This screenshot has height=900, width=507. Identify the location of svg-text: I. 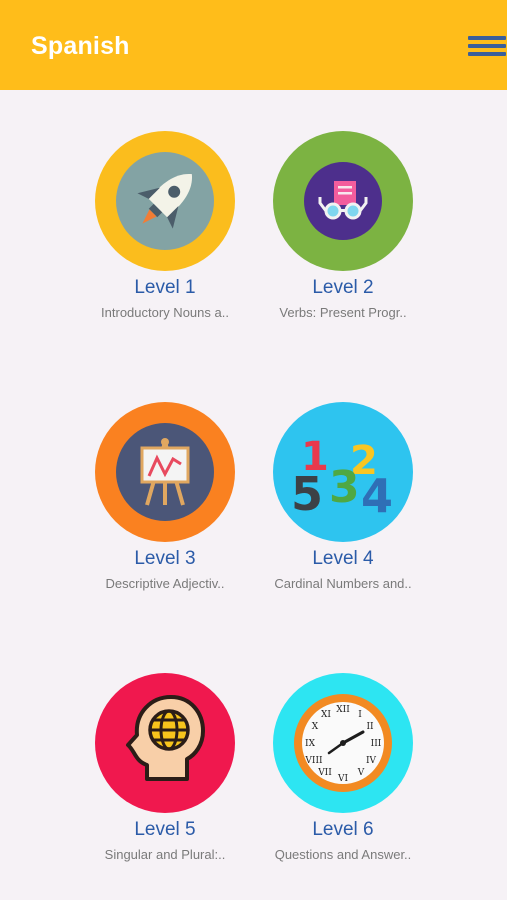
(360, 715).